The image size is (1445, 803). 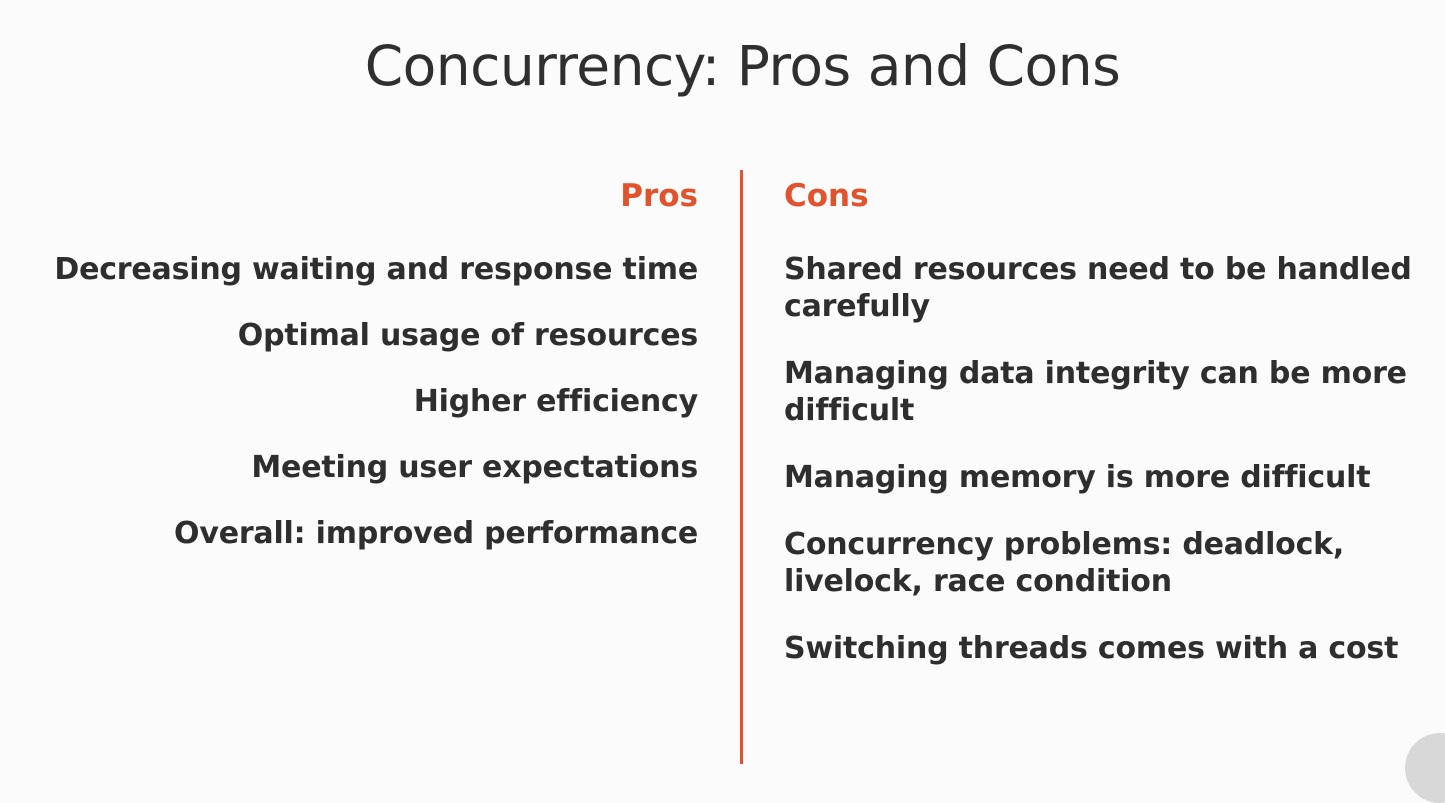 What do you see at coordinates (741, 467) in the screenshot?
I see `column-divider` at bounding box center [741, 467].